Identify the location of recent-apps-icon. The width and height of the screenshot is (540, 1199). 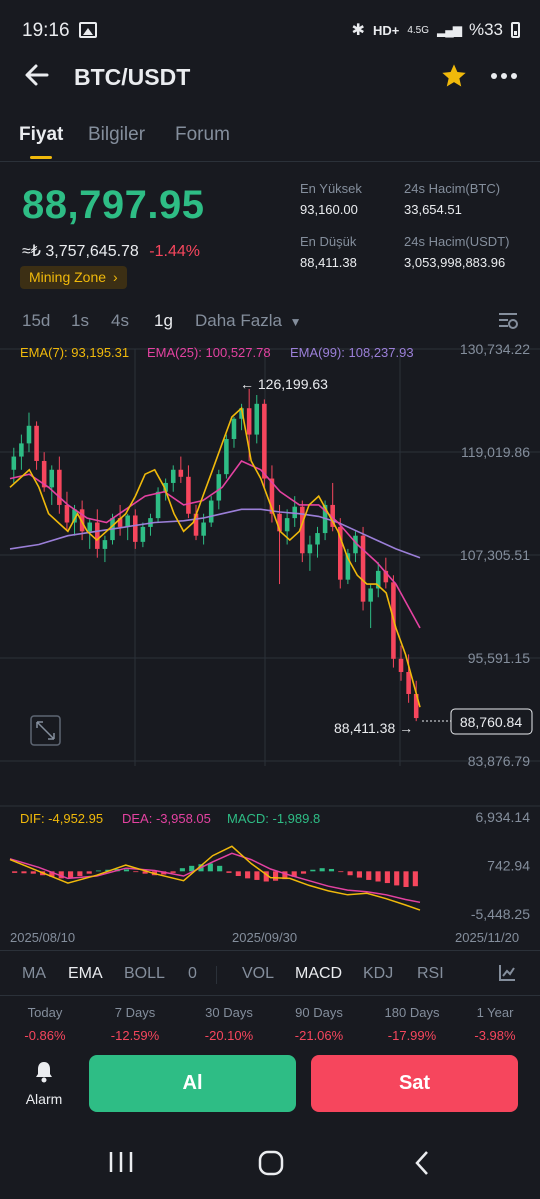
(121, 1162).